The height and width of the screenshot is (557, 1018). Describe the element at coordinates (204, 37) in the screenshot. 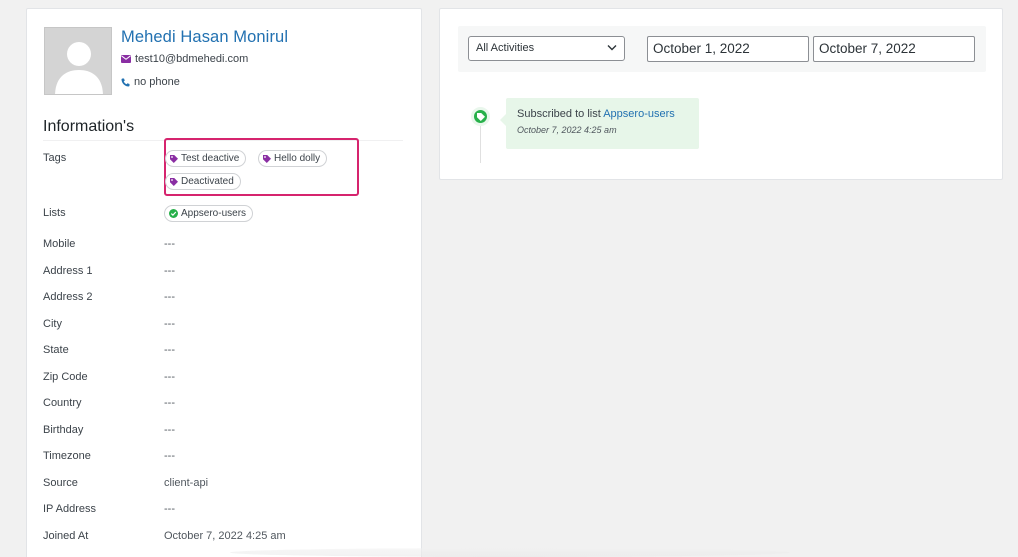

I see `contact-name: Mehedi Hasan Monirul` at that location.